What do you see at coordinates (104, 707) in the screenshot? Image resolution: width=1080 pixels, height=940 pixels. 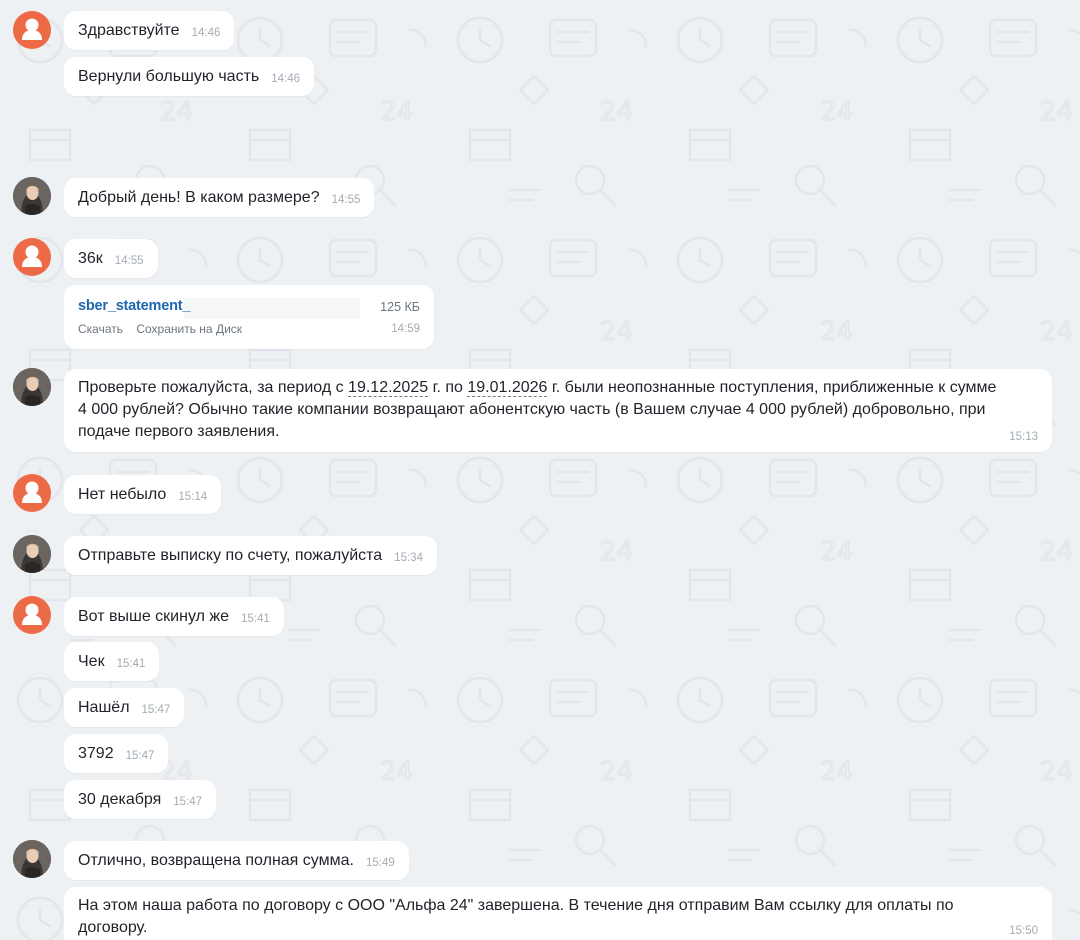 I see `message-text: Нашёл` at bounding box center [104, 707].